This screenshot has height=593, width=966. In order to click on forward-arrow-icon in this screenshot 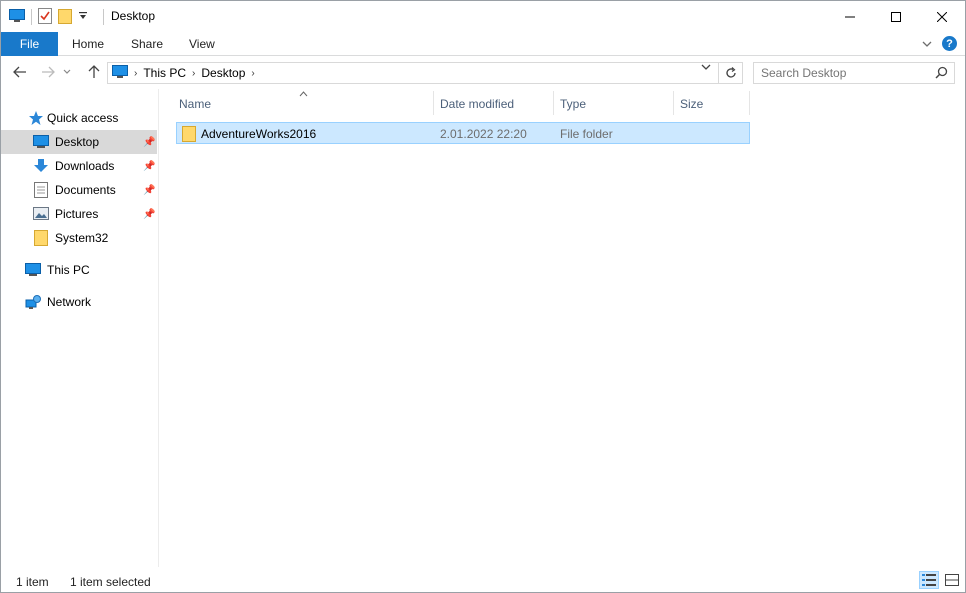, I will do `click(48, 72)`.